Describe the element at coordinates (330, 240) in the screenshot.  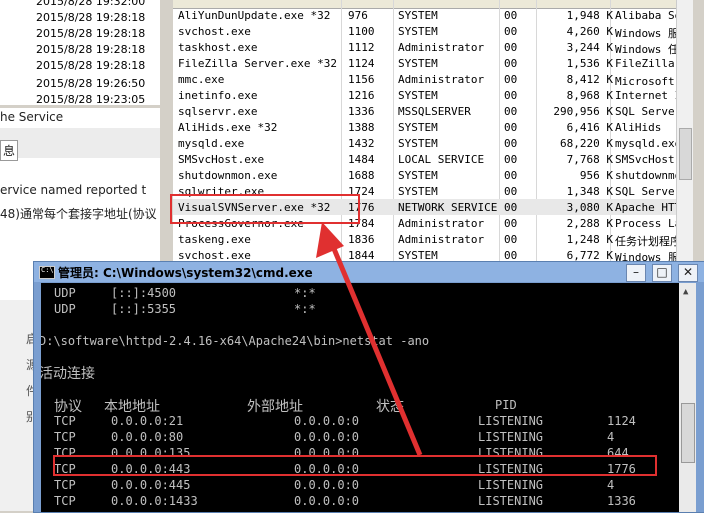
I see `arrow-head` at that location.